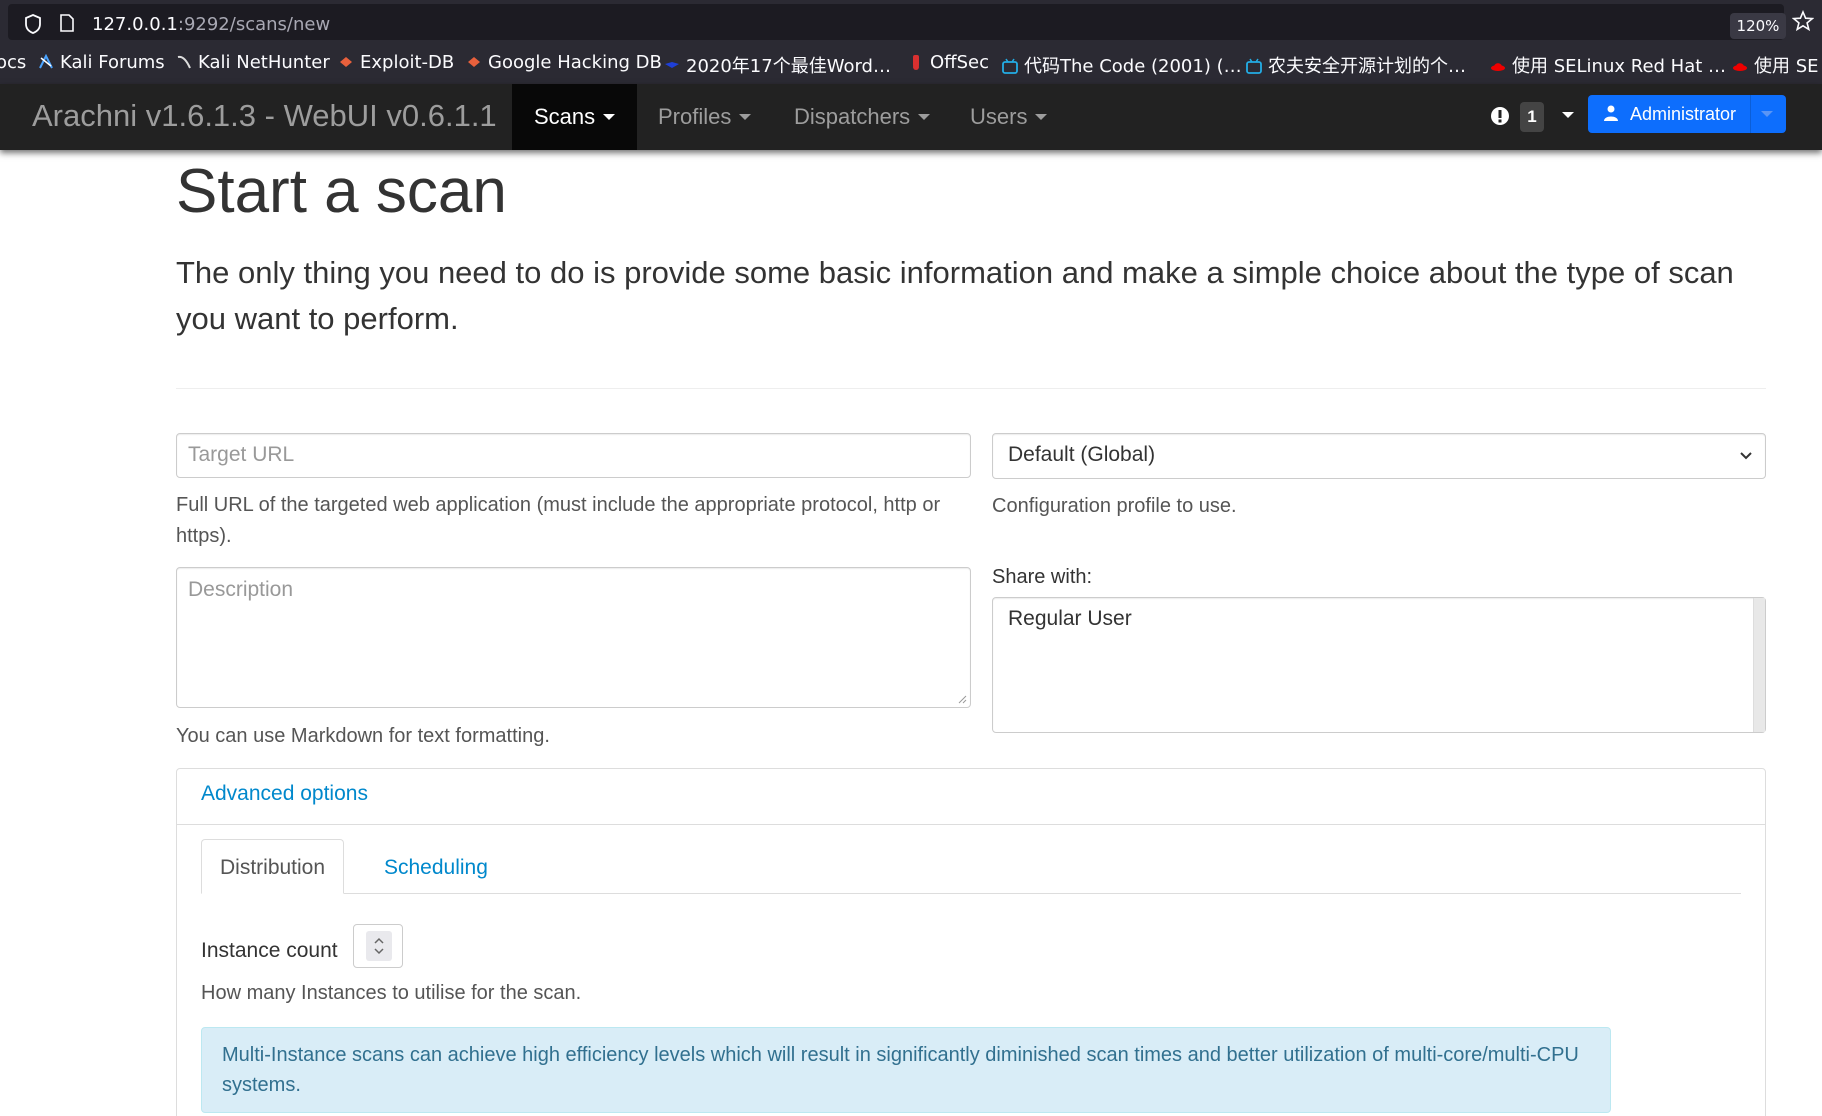 This screenshot has height=1116, width=1822. I want to click on bookmark-label: 使用 SE, so click(1786, 66).